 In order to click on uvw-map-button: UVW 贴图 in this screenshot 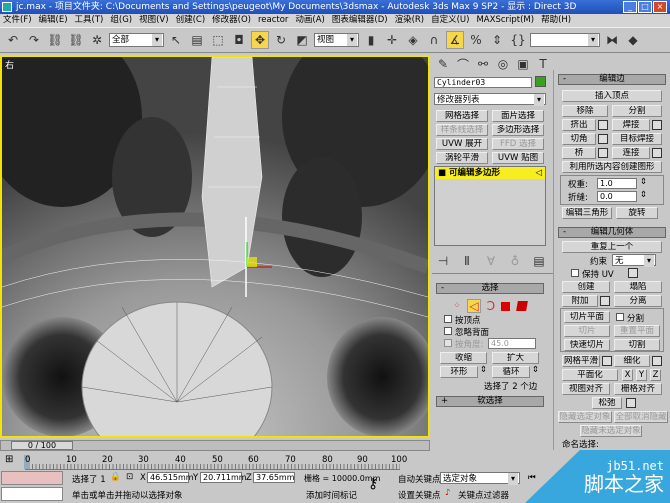, I will do `click(518, 158)`.